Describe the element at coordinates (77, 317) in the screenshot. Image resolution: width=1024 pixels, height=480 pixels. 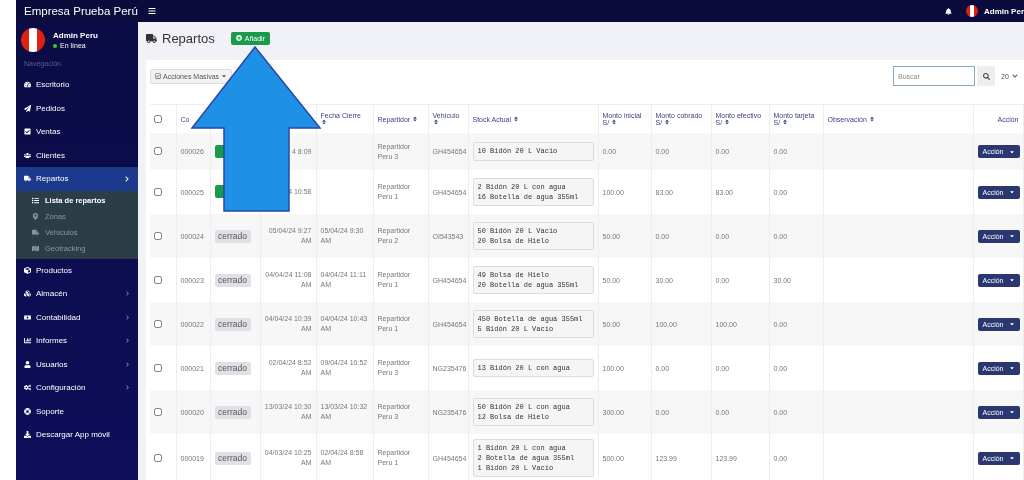
I see `nav-item: Contabilidad` at that location.